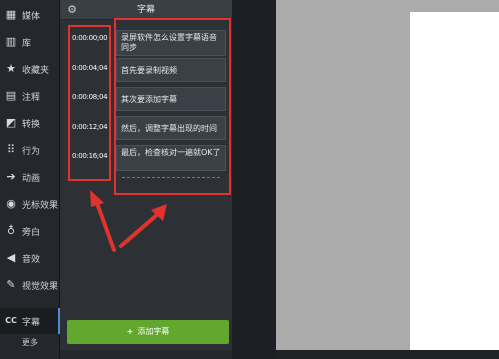 The image size is (499, 359). Describe the element at coordinates (139, 230) in the screenshot. I see `arrow-to-captions` at that location.